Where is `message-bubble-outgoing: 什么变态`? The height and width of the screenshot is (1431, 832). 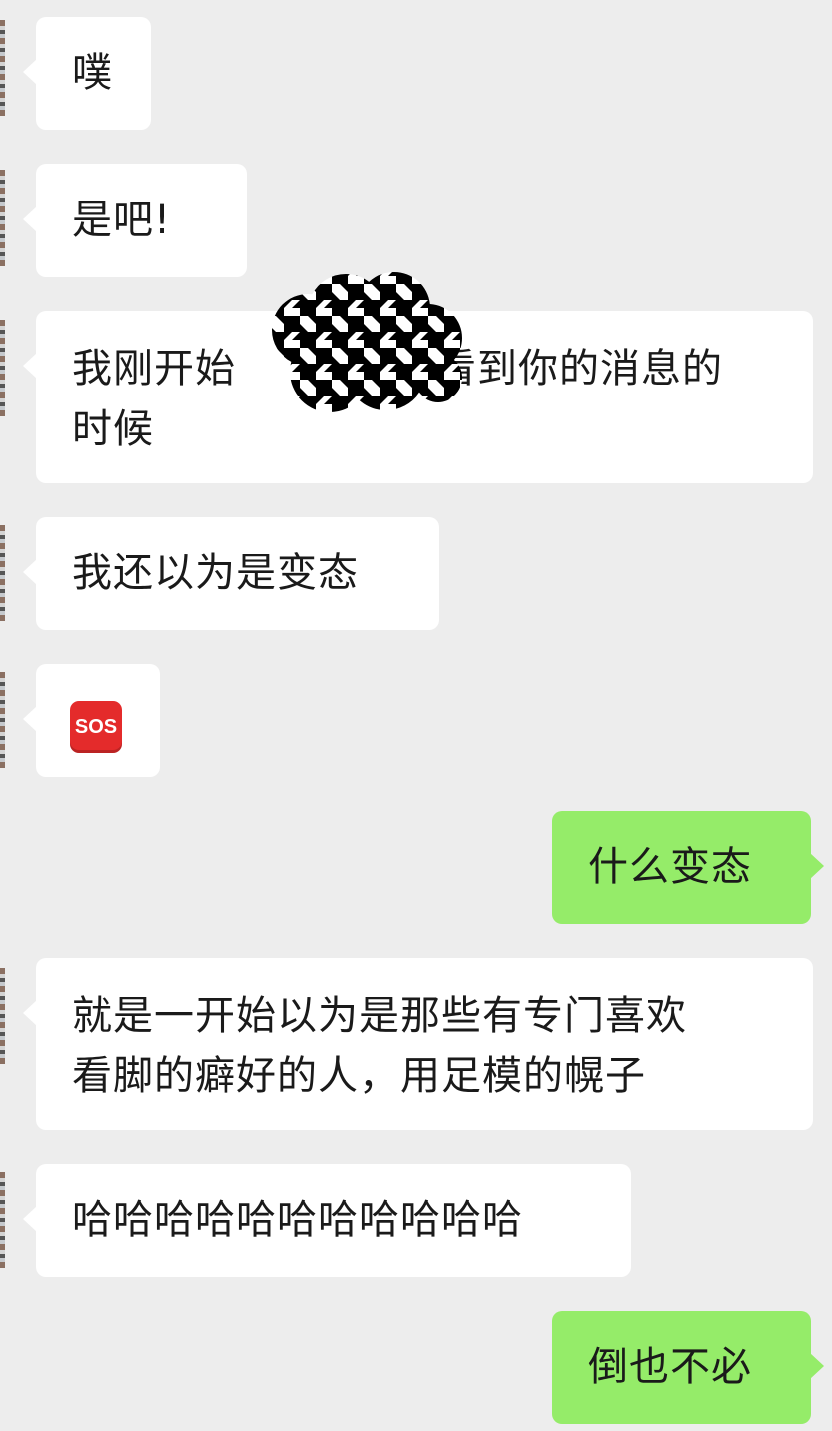
message-bubble-outgoing: 什么变态 is located at coordinates (688, 867).